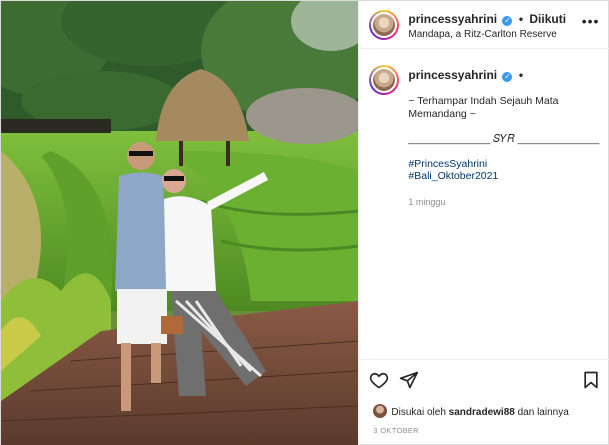  Describe the element at coordinates (483, 101) in the screenshot. I see `caption-line: ~ Terhampar Indah Sejauh Mata` at that location.